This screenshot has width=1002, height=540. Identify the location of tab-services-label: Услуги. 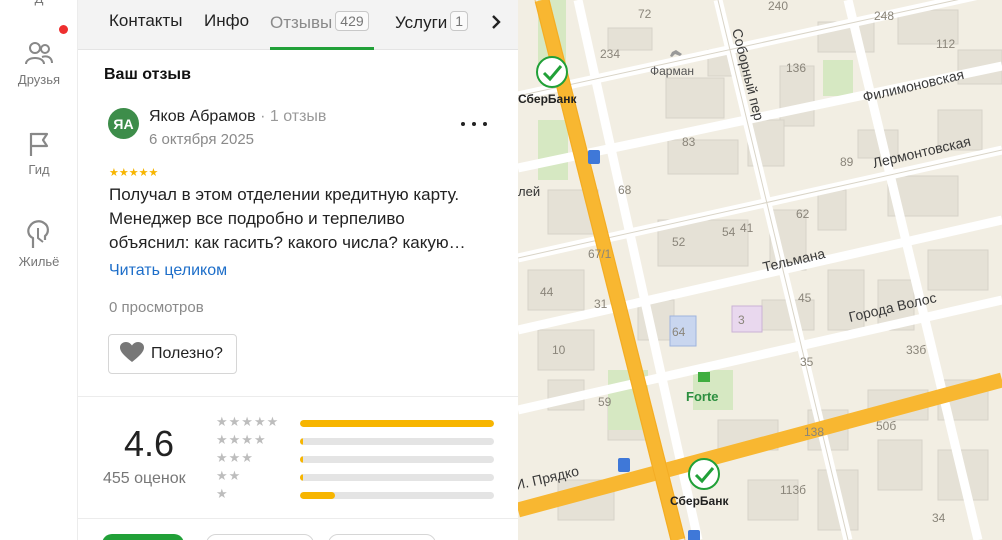
(421, 22).